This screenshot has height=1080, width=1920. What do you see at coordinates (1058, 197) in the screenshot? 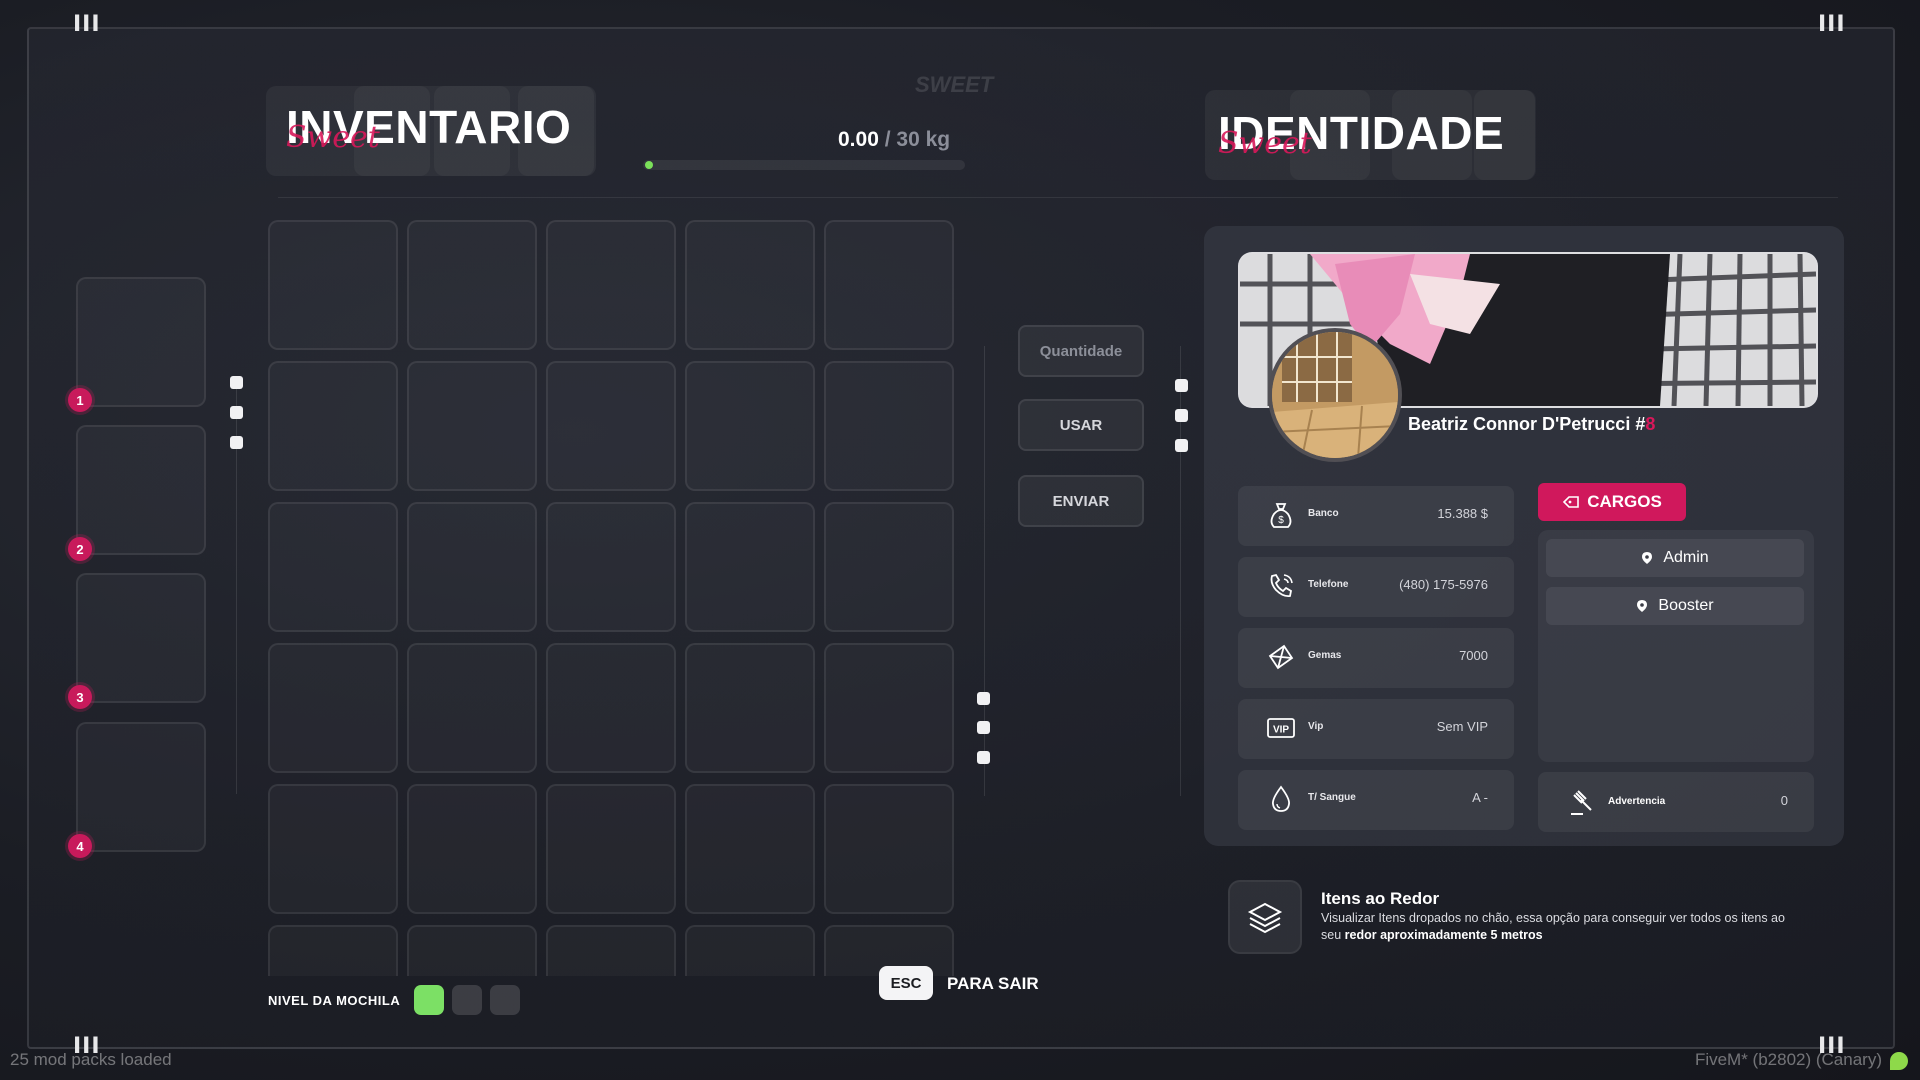
I see `header-divider` at bounding box center [1058, 197].